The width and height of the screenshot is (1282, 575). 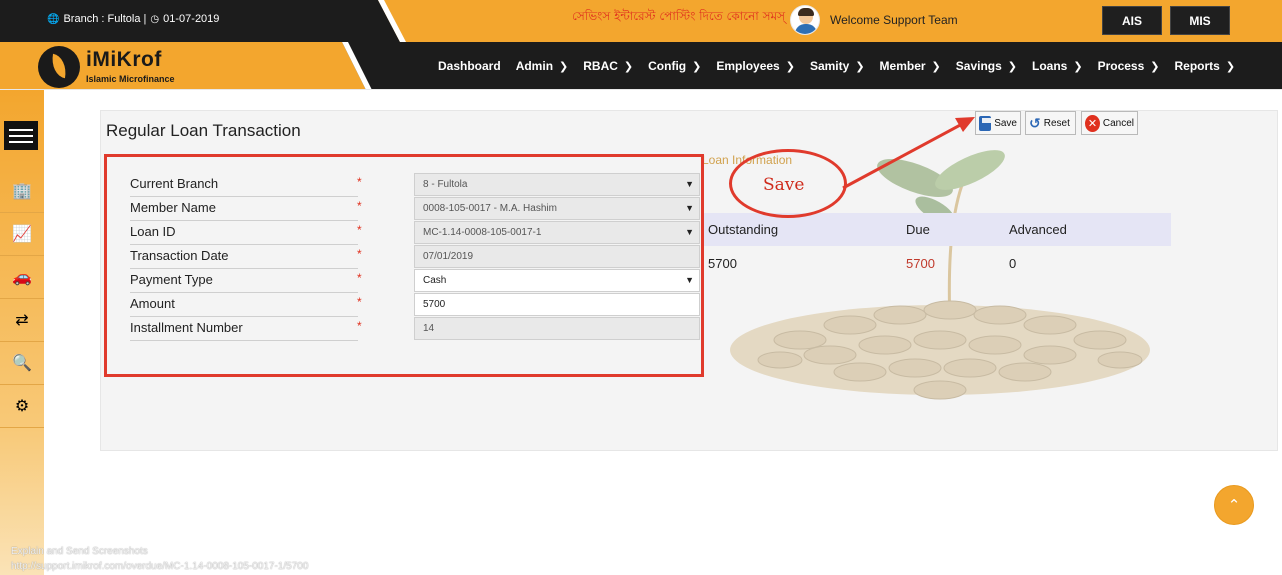 What do you see at coordinates (910, 66) in the screenshot?
I see `nav-item-member: Member ❯` at bounding box center [910, 66].